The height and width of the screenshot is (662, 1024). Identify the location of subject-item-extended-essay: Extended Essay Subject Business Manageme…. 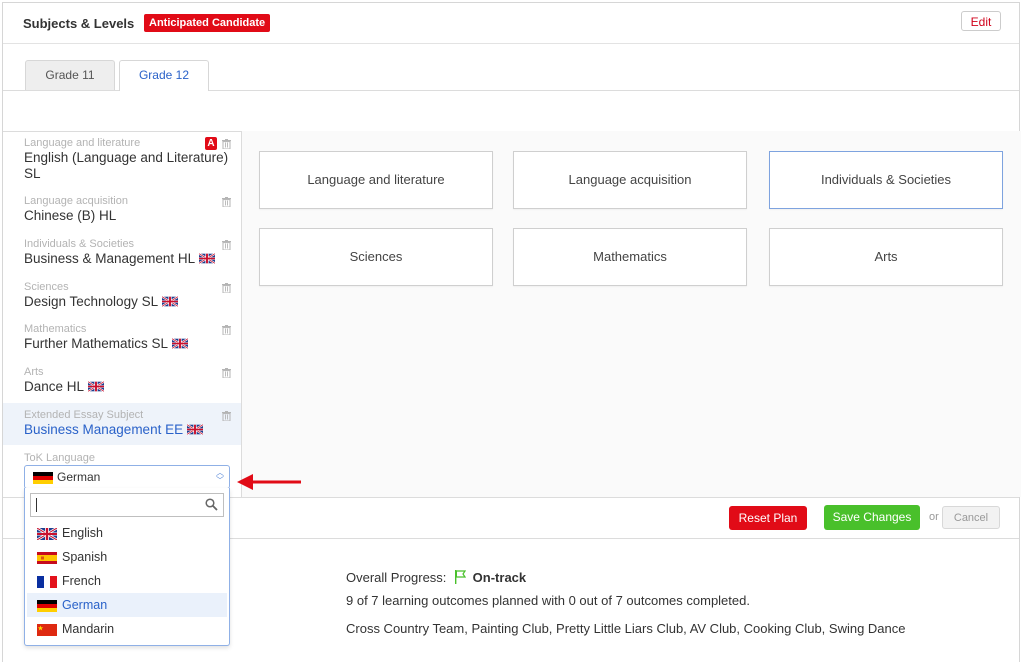
(122, 424).